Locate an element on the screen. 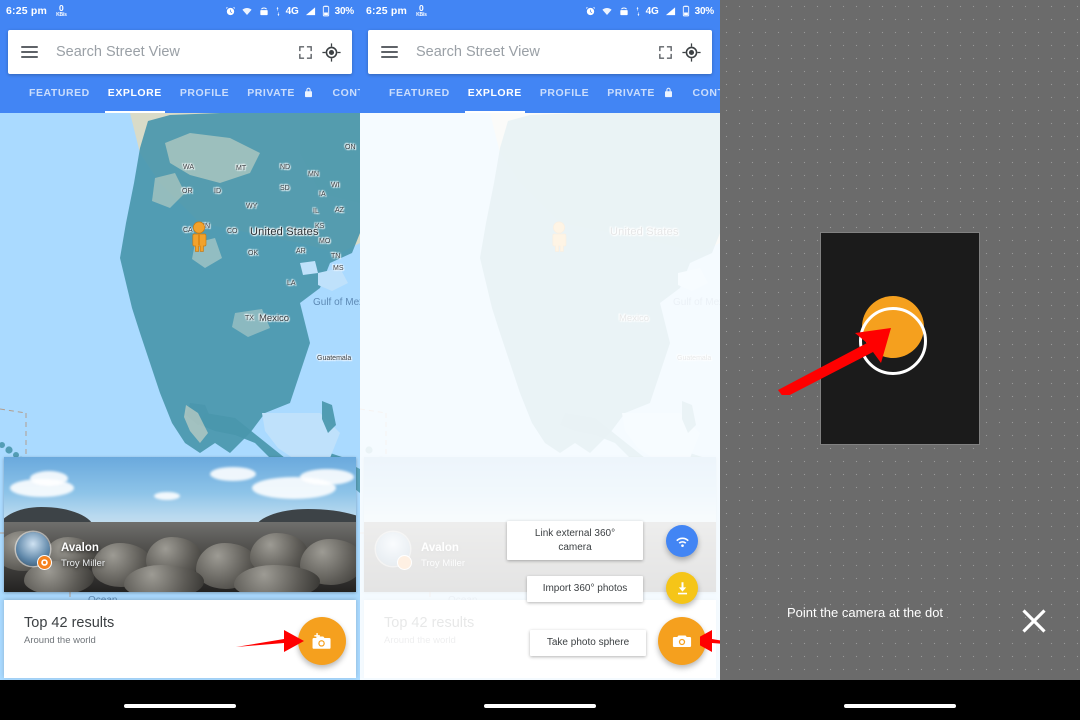 The image size is (1080, 720). add-photo-camera-icon is located at coordinates (321, 640).